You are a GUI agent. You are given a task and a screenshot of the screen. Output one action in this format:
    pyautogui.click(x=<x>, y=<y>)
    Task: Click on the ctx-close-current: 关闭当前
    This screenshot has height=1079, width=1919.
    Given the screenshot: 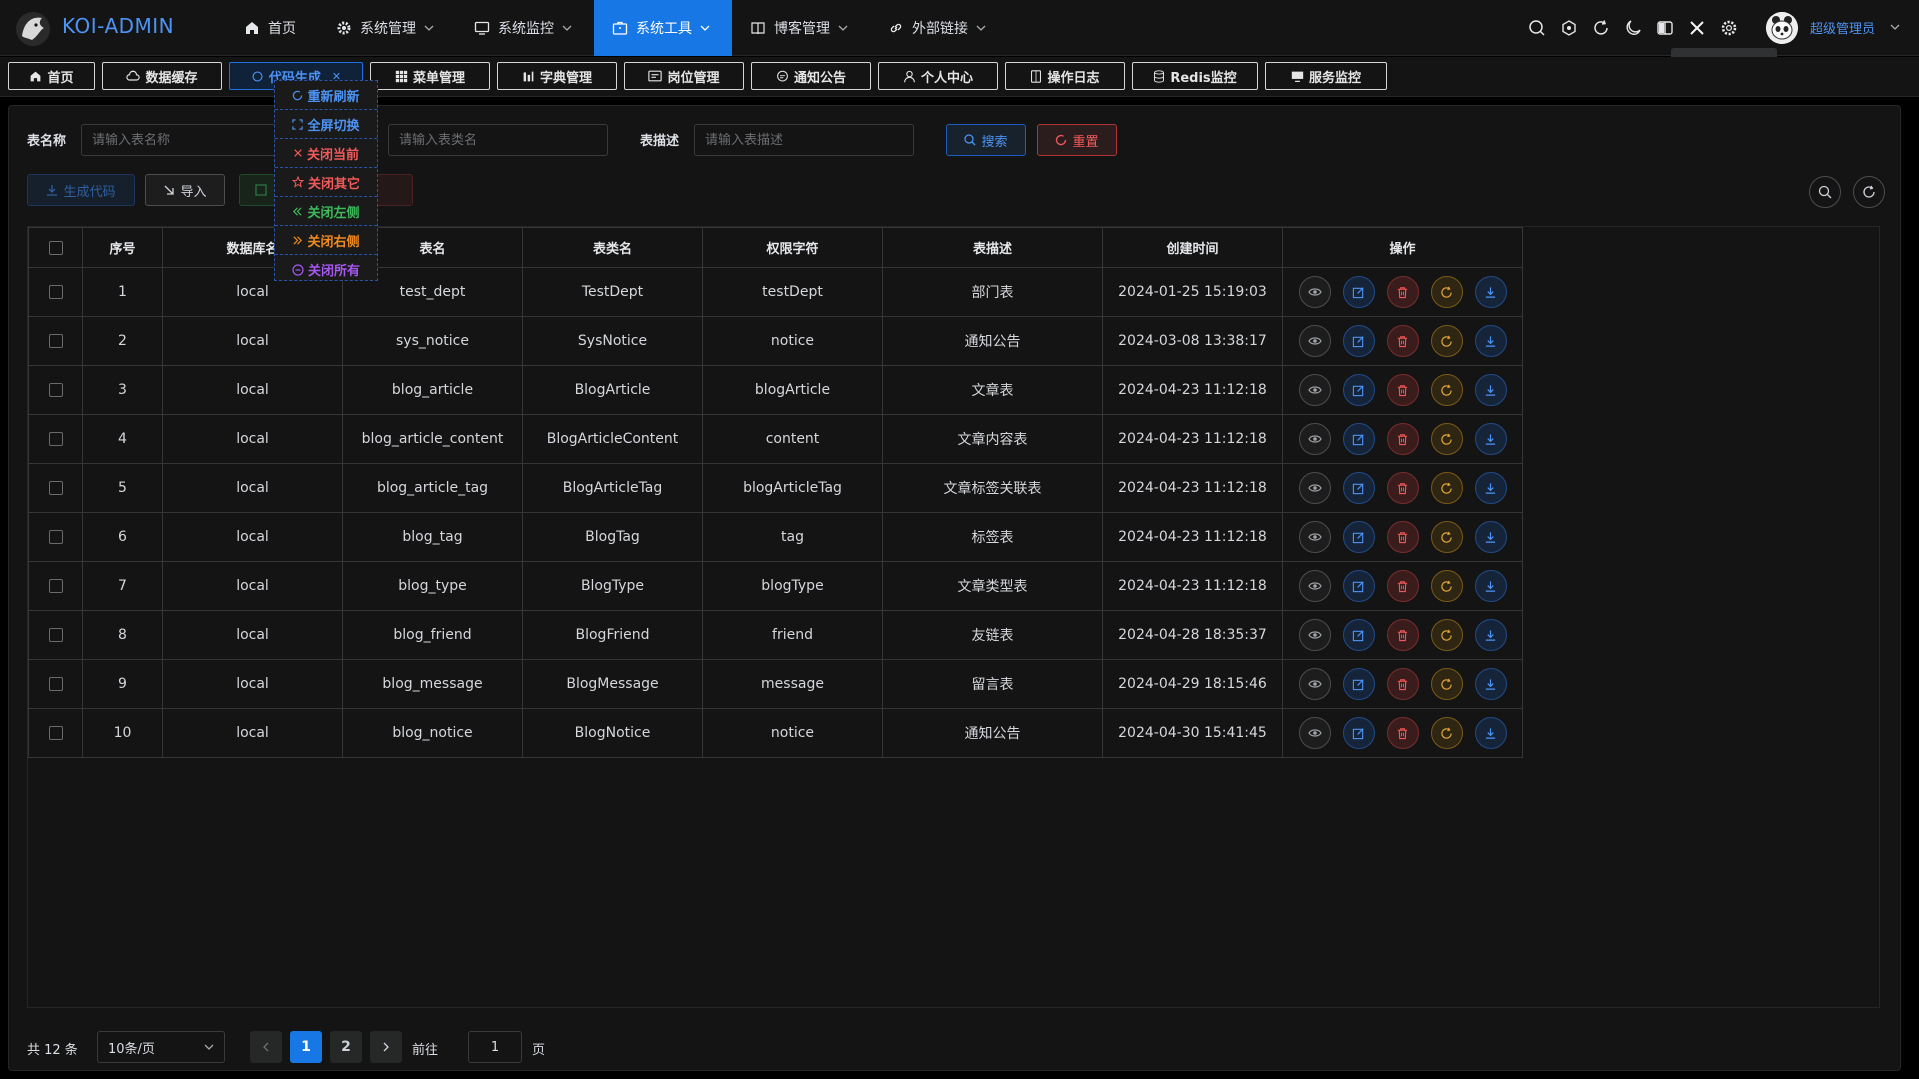 What is the action you would take?
    pyautogui.click(x=326, y=153)
    